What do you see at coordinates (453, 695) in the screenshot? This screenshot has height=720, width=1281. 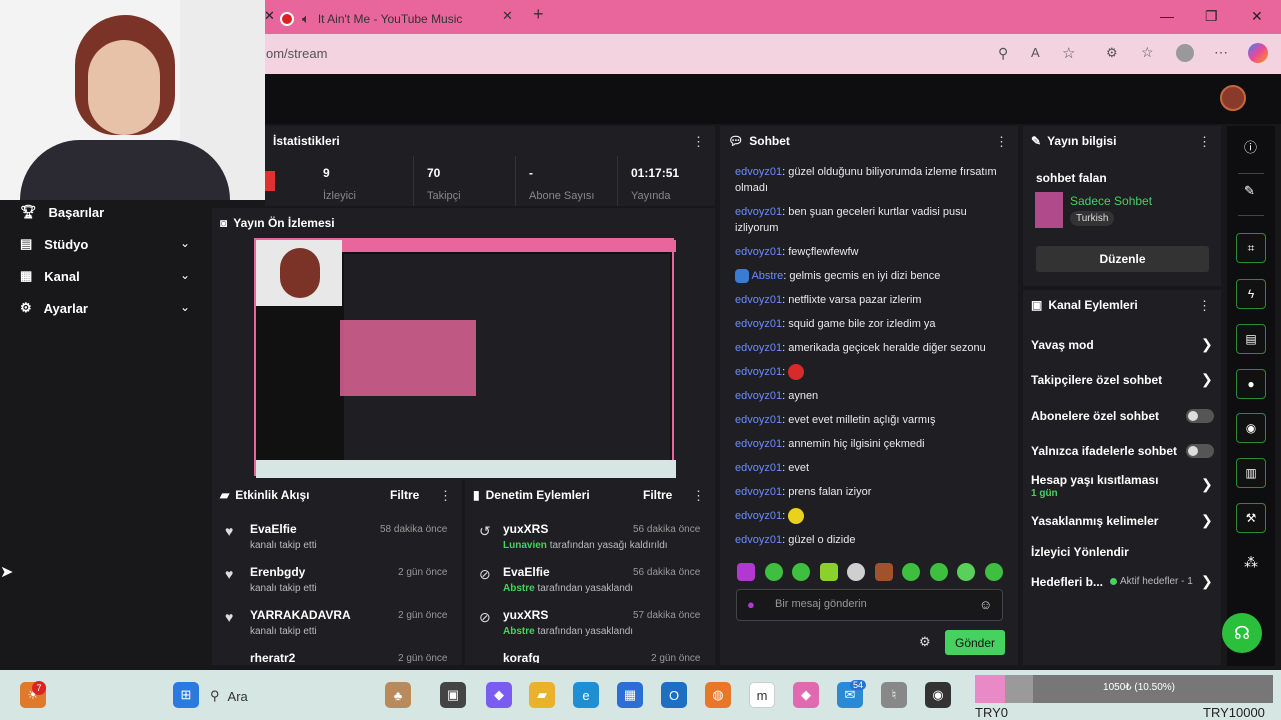 I see `task-view-icon: ▣` at bounding box center [453, 695].